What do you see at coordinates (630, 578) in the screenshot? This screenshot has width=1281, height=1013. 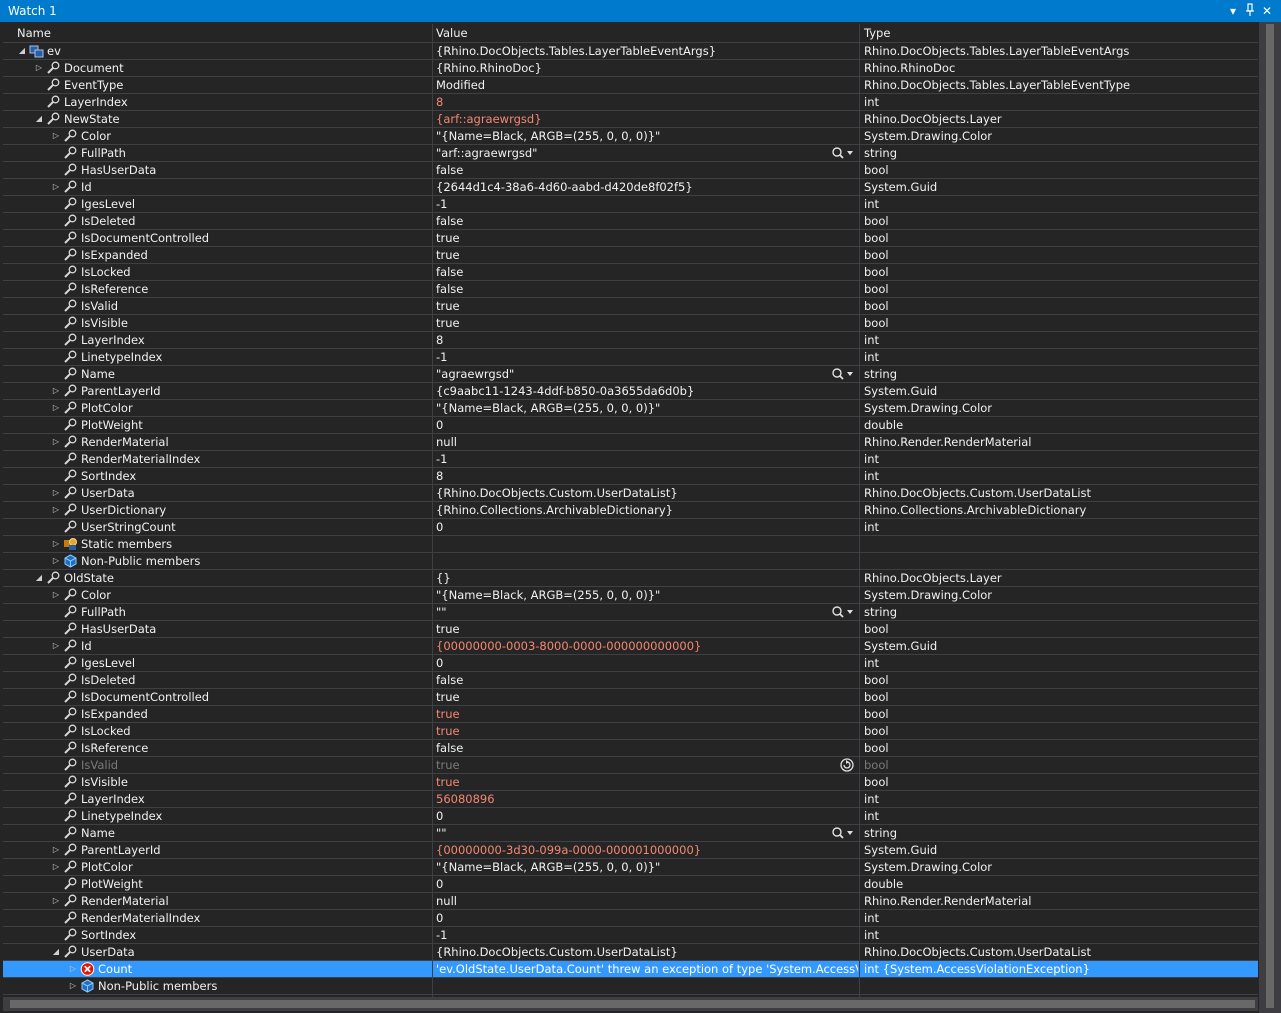 I see `watch-row: ◢ OldState {} Rhino.DocObjects.Layer` at bounding box center [630, 578].